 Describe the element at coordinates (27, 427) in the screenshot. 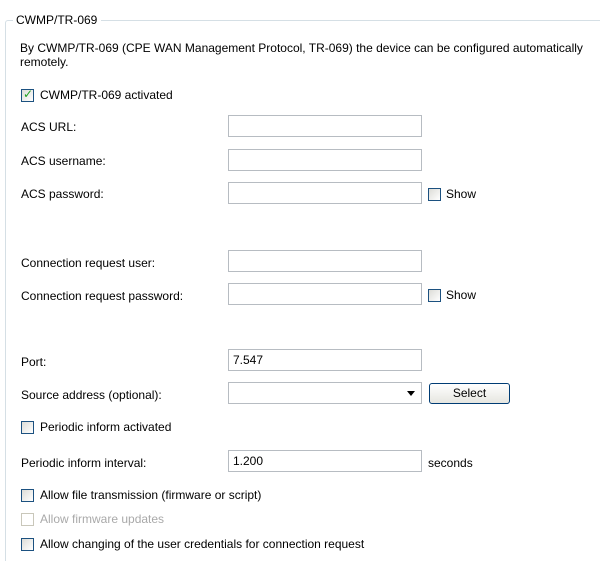

I see `periodic-inform-checkbox` at that location.